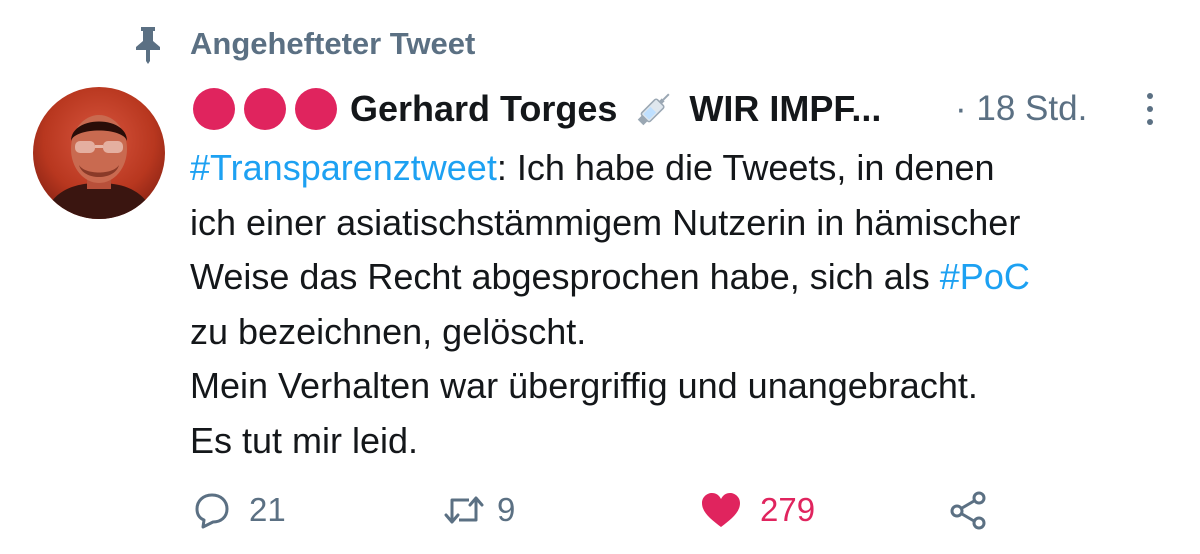 This screenshot has width=1200, height=554. What do you see at coordinates (788, 509) in the screenshot?
I see `like-count: 279` at bounding box center [788, 509].